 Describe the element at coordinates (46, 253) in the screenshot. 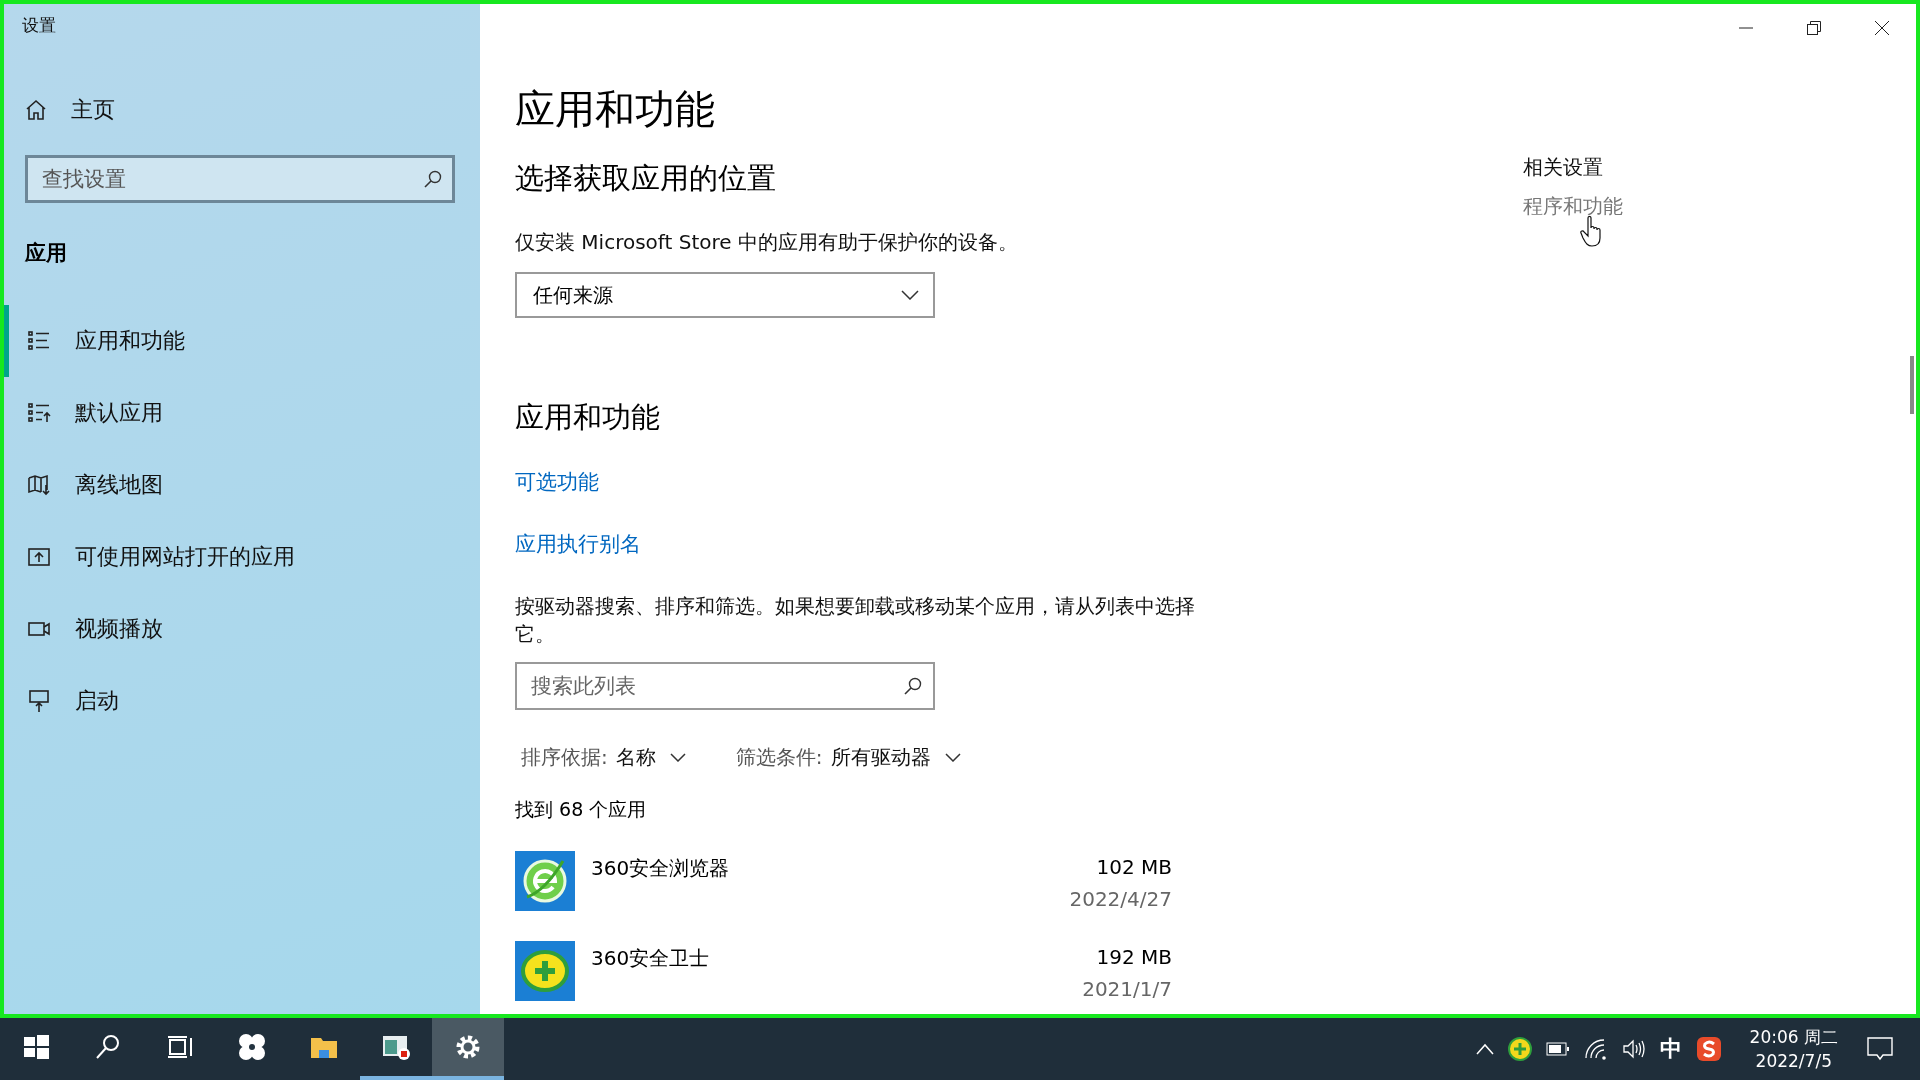

I see `section-heading: 应用` at that location.